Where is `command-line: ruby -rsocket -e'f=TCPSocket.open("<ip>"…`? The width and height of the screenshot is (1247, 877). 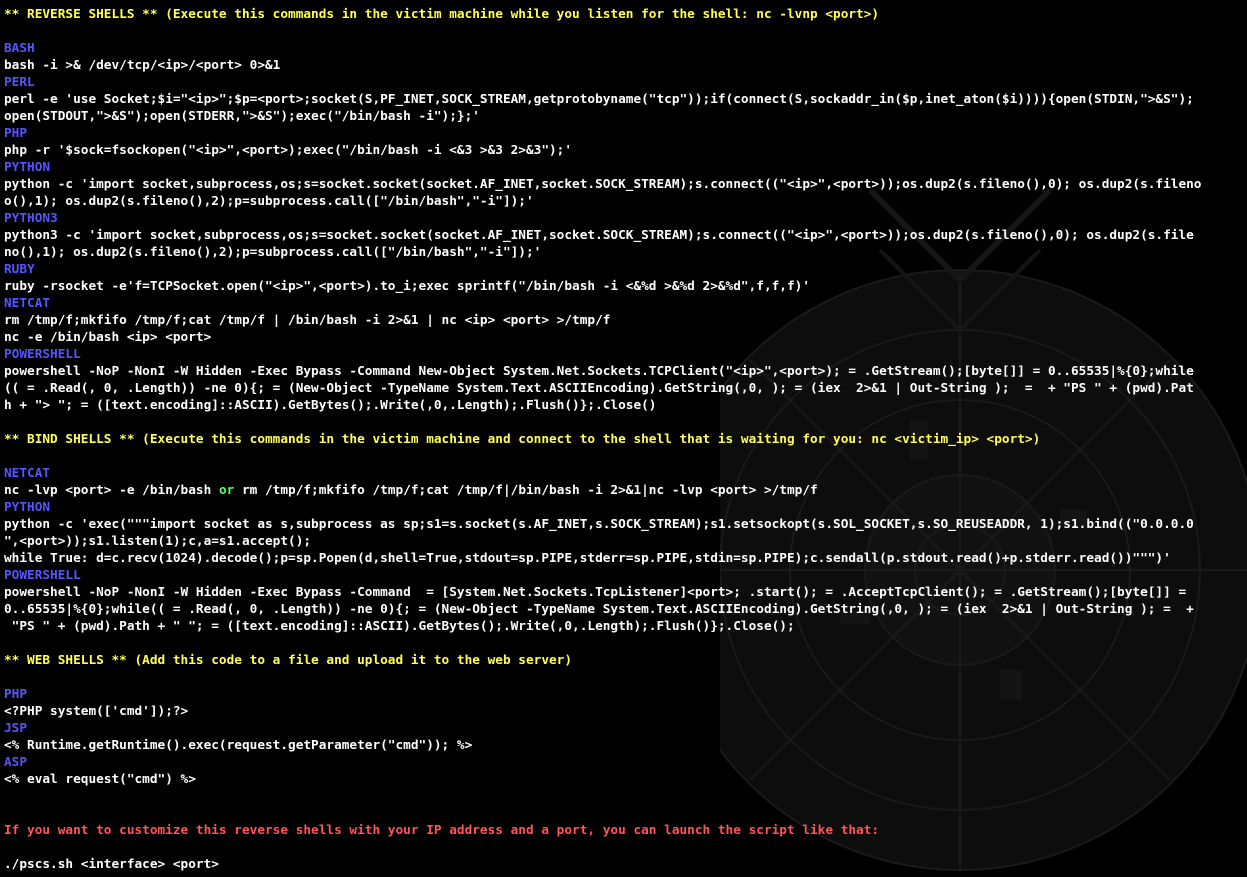
command-line: ruby -rsocket -e'f=TCPSocket.open("<ip>"… is located at coordinates (407, 286).